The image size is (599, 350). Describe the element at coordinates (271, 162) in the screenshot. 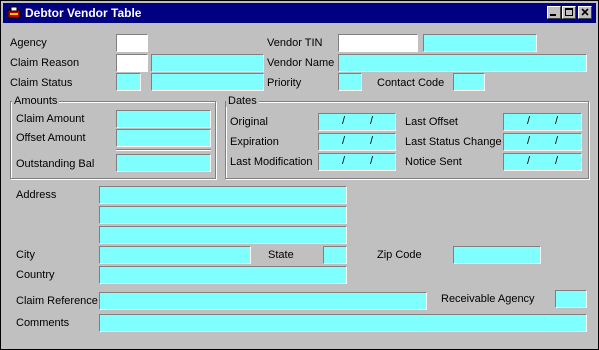

I see `last-modification-date-label: Last Modification` at that location.